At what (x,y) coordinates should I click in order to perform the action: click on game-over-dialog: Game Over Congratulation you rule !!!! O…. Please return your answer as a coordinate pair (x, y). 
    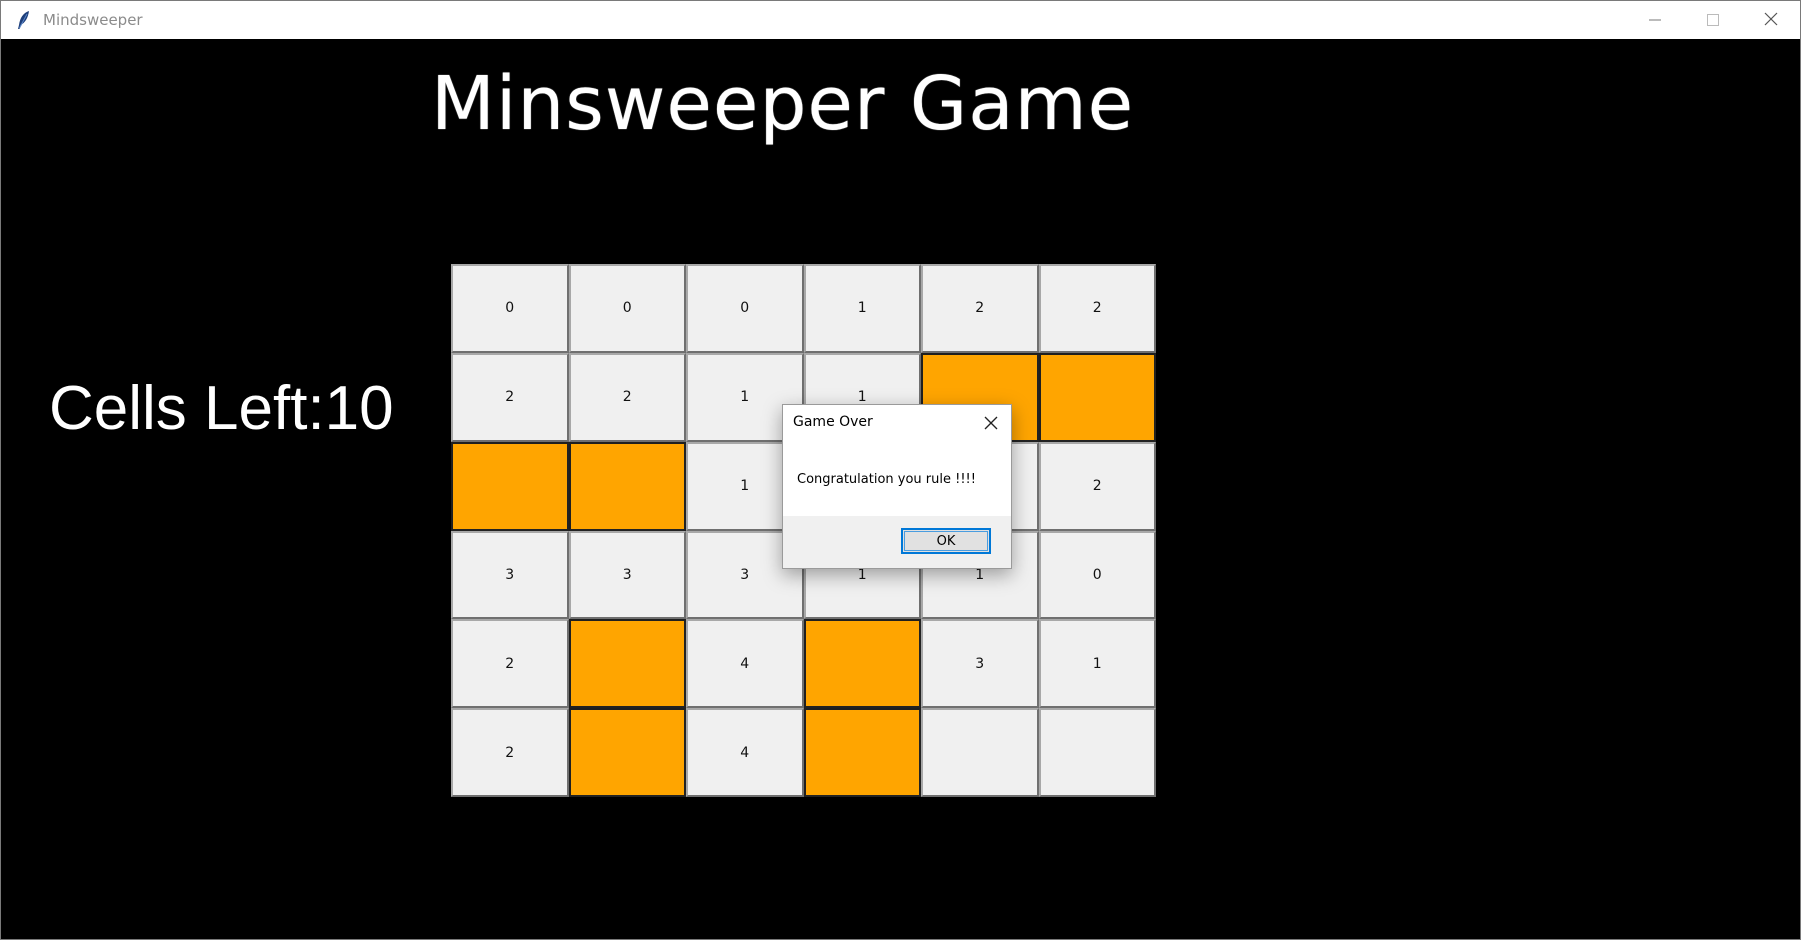
    Looking at the image, I should click on (897, 486).